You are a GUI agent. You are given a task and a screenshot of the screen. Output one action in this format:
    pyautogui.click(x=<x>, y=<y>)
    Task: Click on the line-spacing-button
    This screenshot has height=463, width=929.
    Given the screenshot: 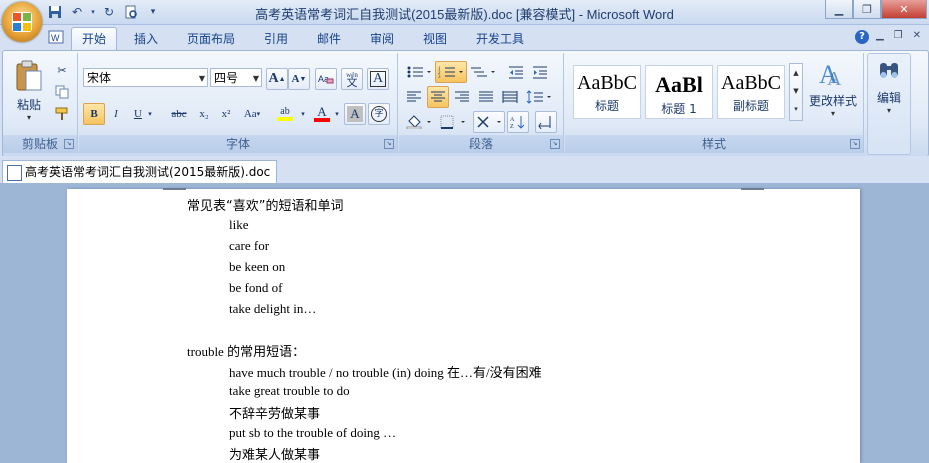 What is the action you would take?
    pyautogui.click(x=539, y=97)
    